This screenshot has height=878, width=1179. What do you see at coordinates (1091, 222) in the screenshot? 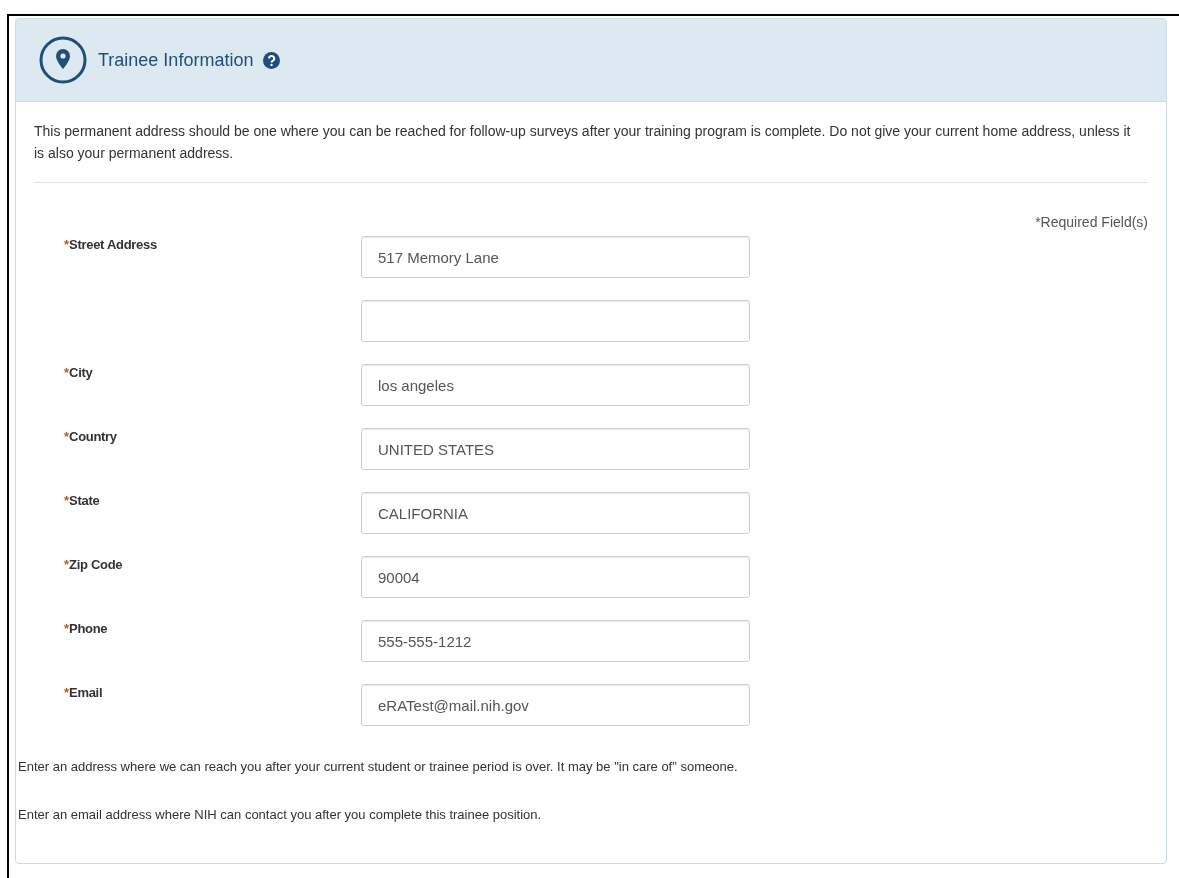
I see `required-note: *Required Field(s)` at bounding box center [1091, 222].